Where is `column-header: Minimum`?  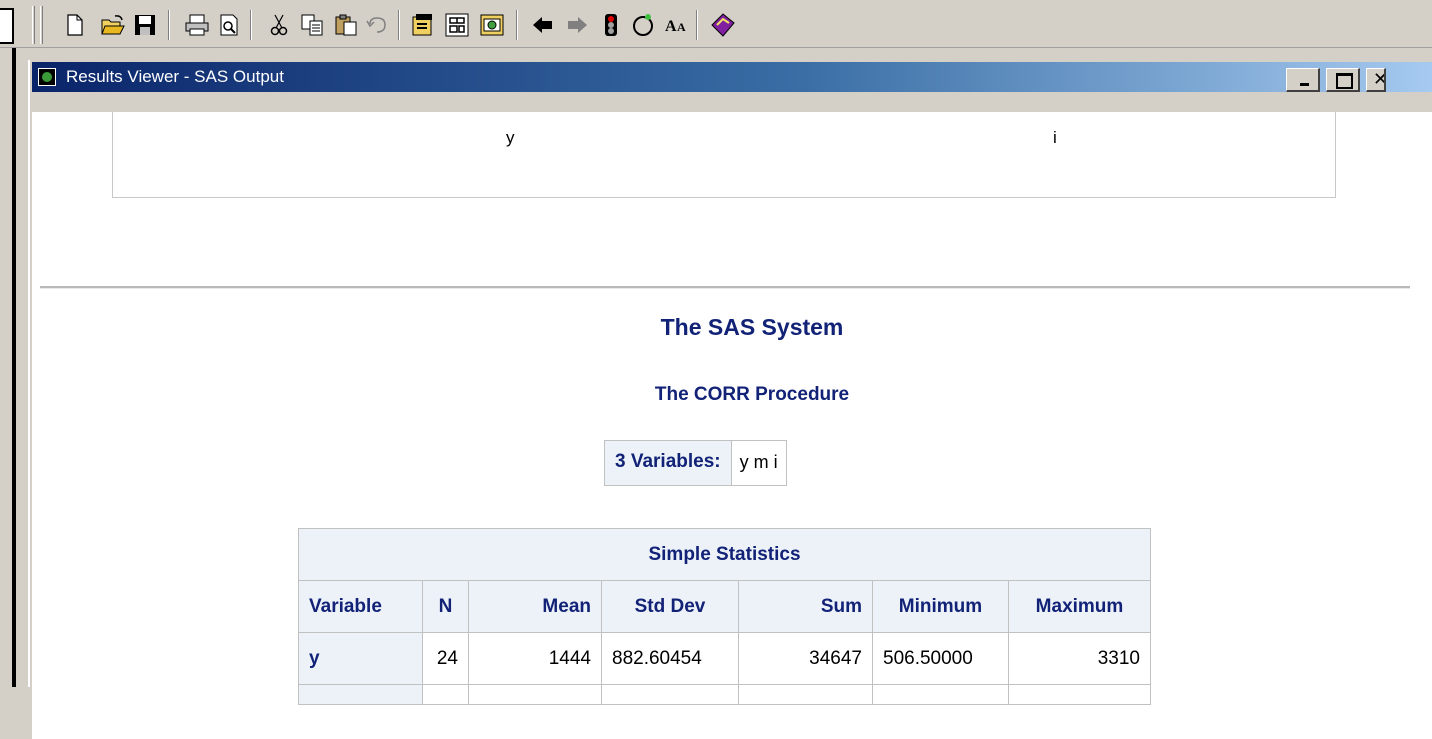
column-header: Minimum is located at coordinates (940, 606).